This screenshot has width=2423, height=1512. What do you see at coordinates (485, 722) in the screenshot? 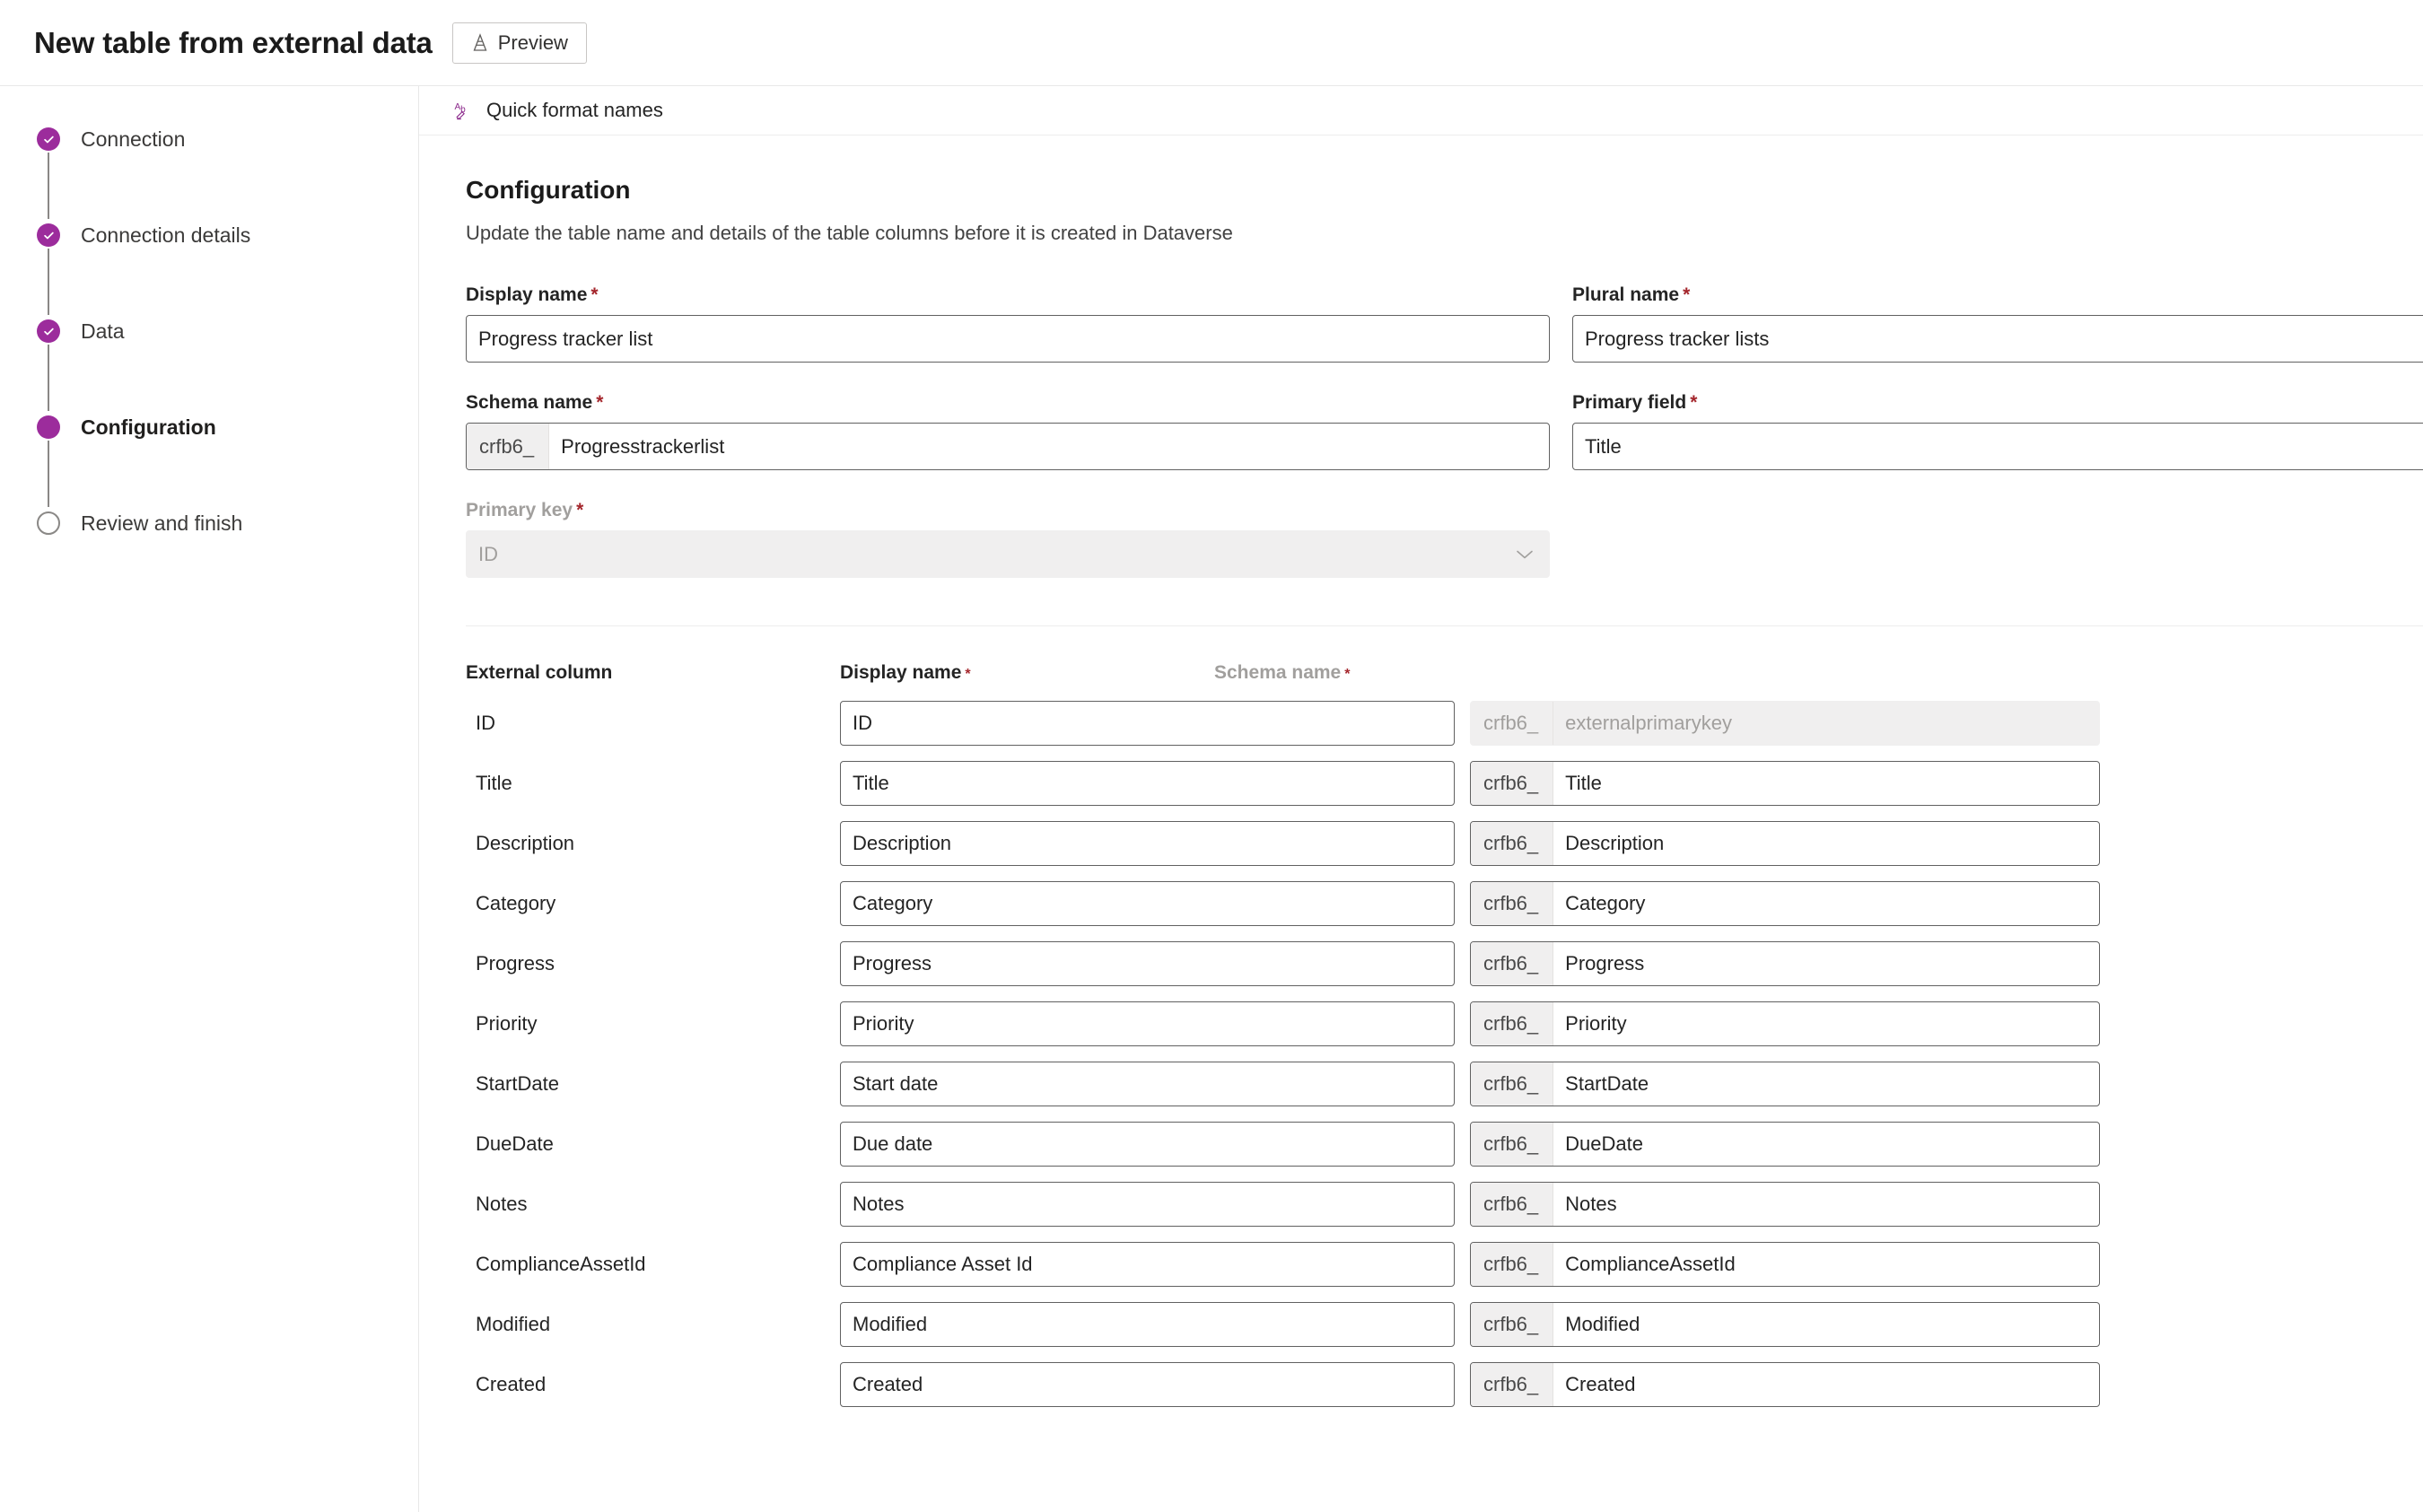
I see `external-column-name: ID` at bounding box center [485, 722].